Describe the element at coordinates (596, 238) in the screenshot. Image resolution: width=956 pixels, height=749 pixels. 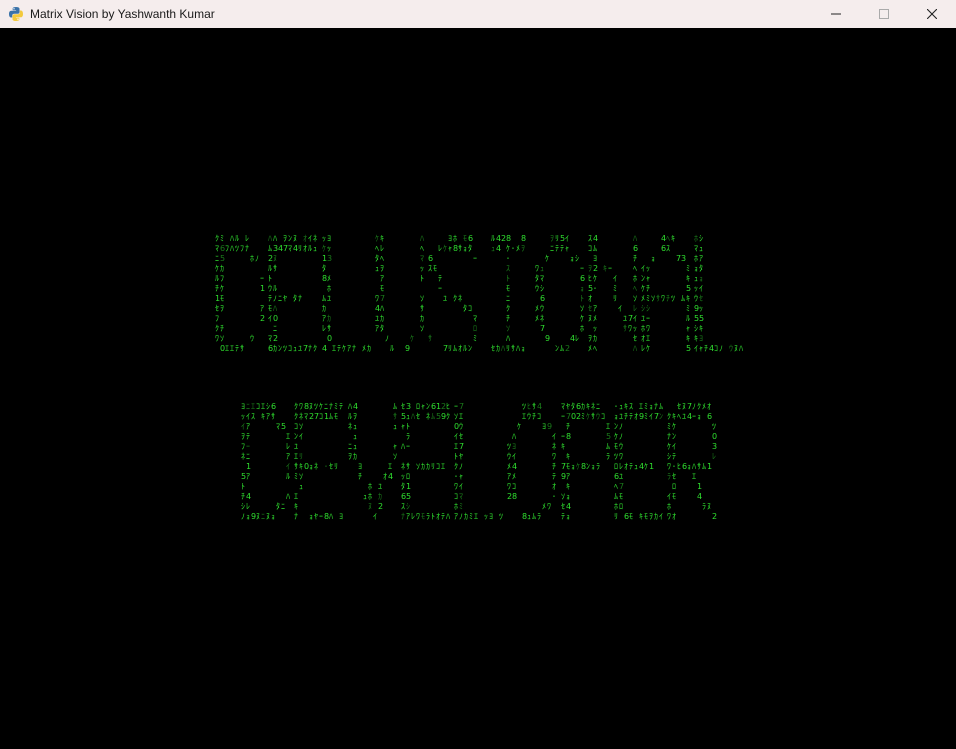
I see `matrix-glyph: 4` at that location.